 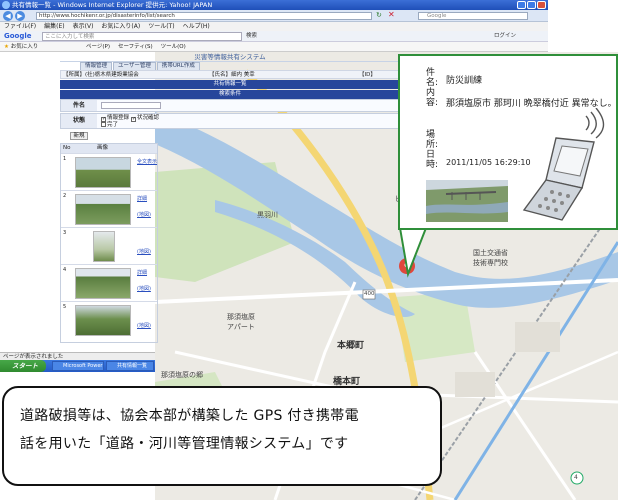 What do you see at coordinates (230, 121) in the screenshot?
I see `search-status-row: 状態 ✓情報登録 ✓状況確認 完了` at bounding box center [230, 121].